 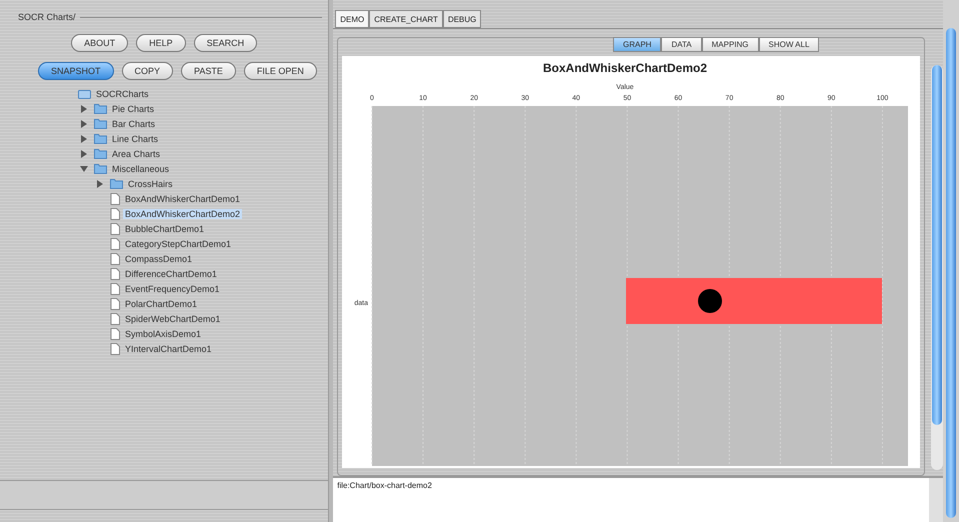 What do you see at coordinates (150, 183) in the screenshot?
I see `tree-item: CrossHairs` at bounding box center [150, 183].